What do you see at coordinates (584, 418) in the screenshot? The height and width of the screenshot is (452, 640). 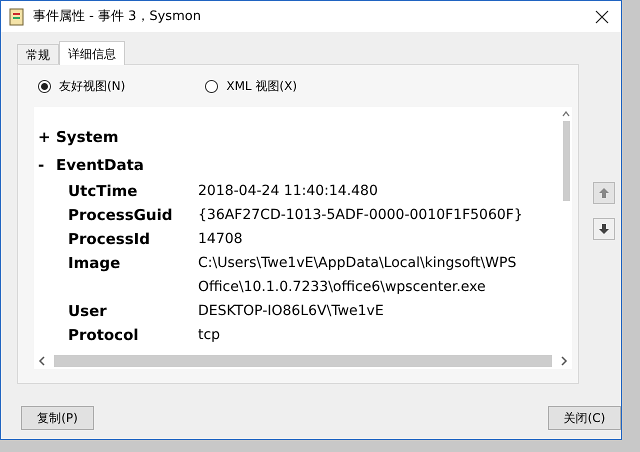 I see `close-button: 关闭(C)` at bounding box center [584, 418].